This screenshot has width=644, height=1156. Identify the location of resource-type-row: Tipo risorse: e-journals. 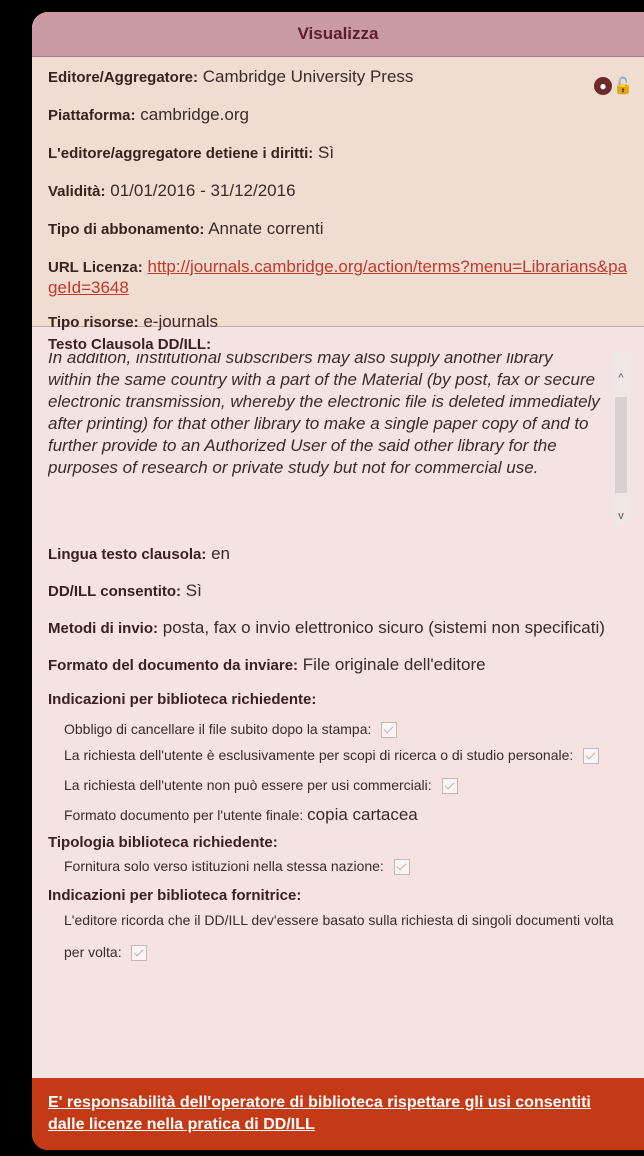
(133, 321).